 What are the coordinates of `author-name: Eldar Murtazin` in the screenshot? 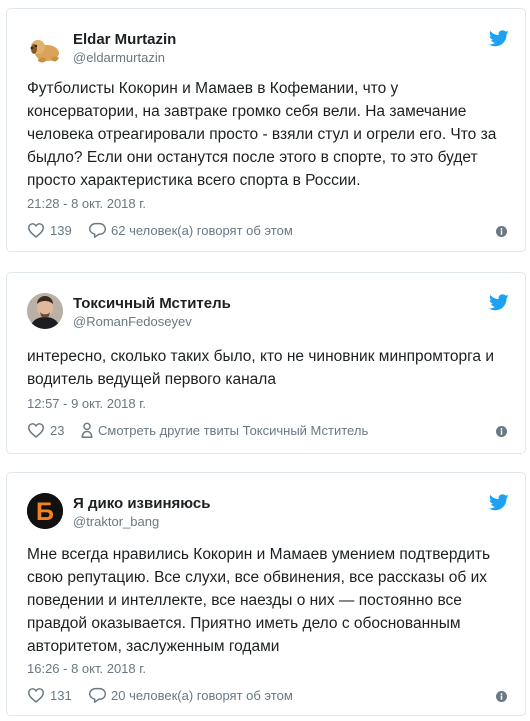 It's located at (124, 39).